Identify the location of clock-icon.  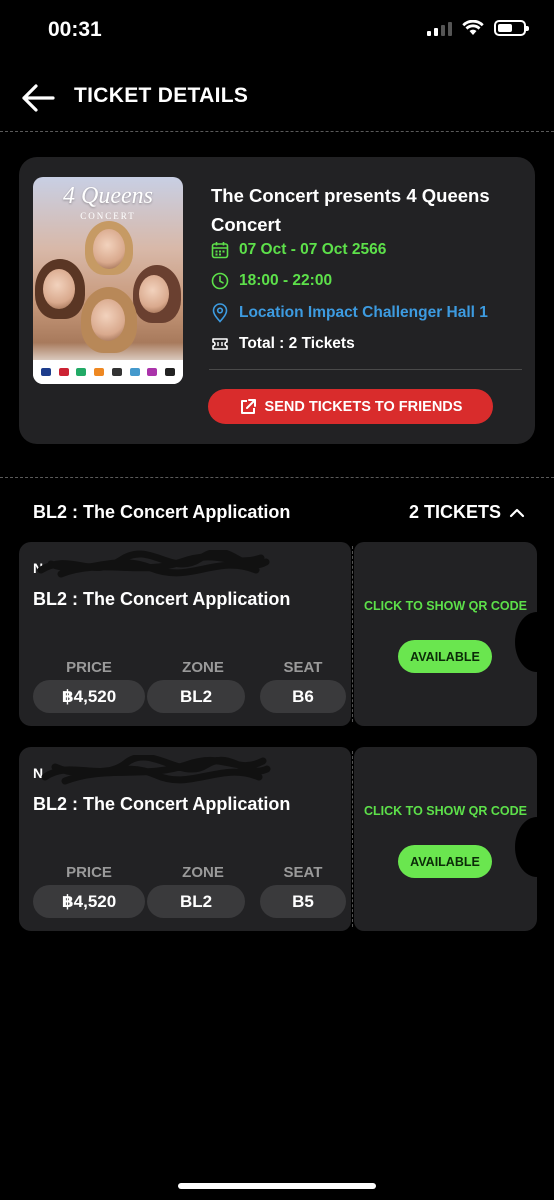
(220, 281).